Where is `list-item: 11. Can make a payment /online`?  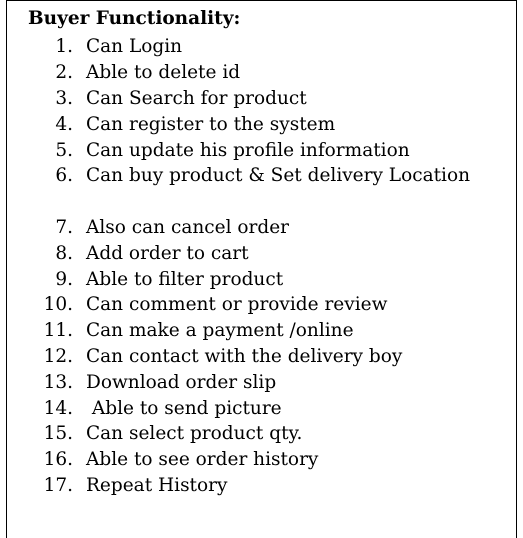 list-item: 11. Can make a payment /online is located at coordinates (261, 331).